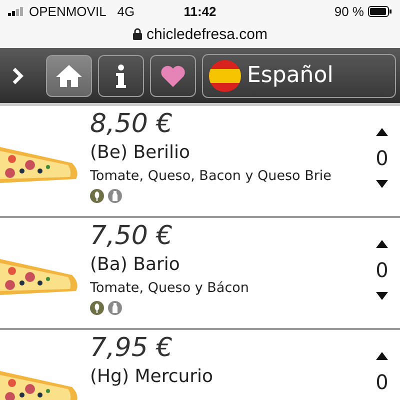 The width and height of the screenshot is (400, 400). I want to click on item-name: (Ba) Bario, so click(135, 265).